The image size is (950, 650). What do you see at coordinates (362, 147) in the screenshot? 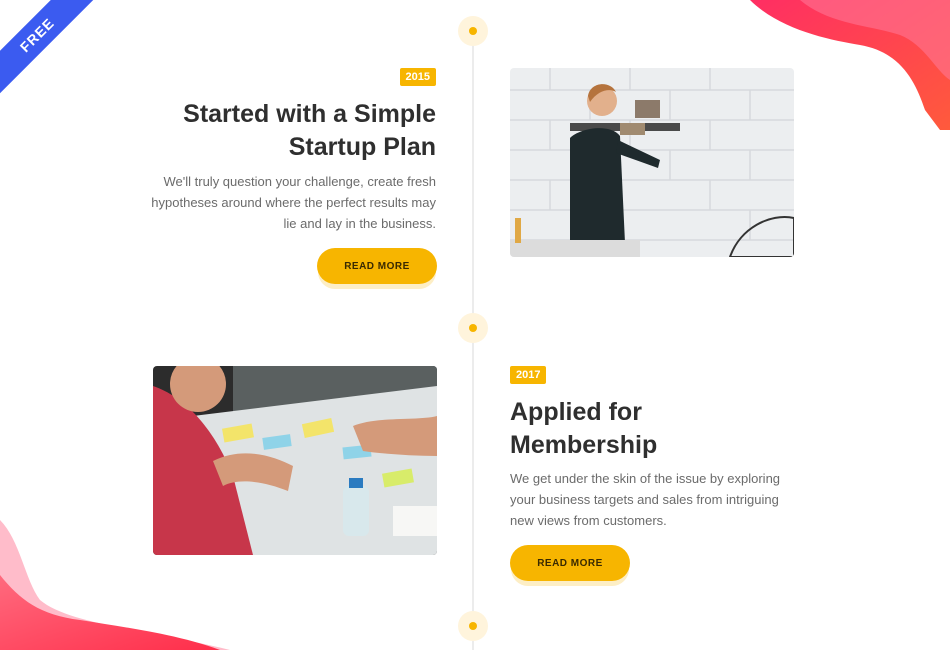
I see `entry-title-line: Startup Plan` at bounding box center [362, 147].